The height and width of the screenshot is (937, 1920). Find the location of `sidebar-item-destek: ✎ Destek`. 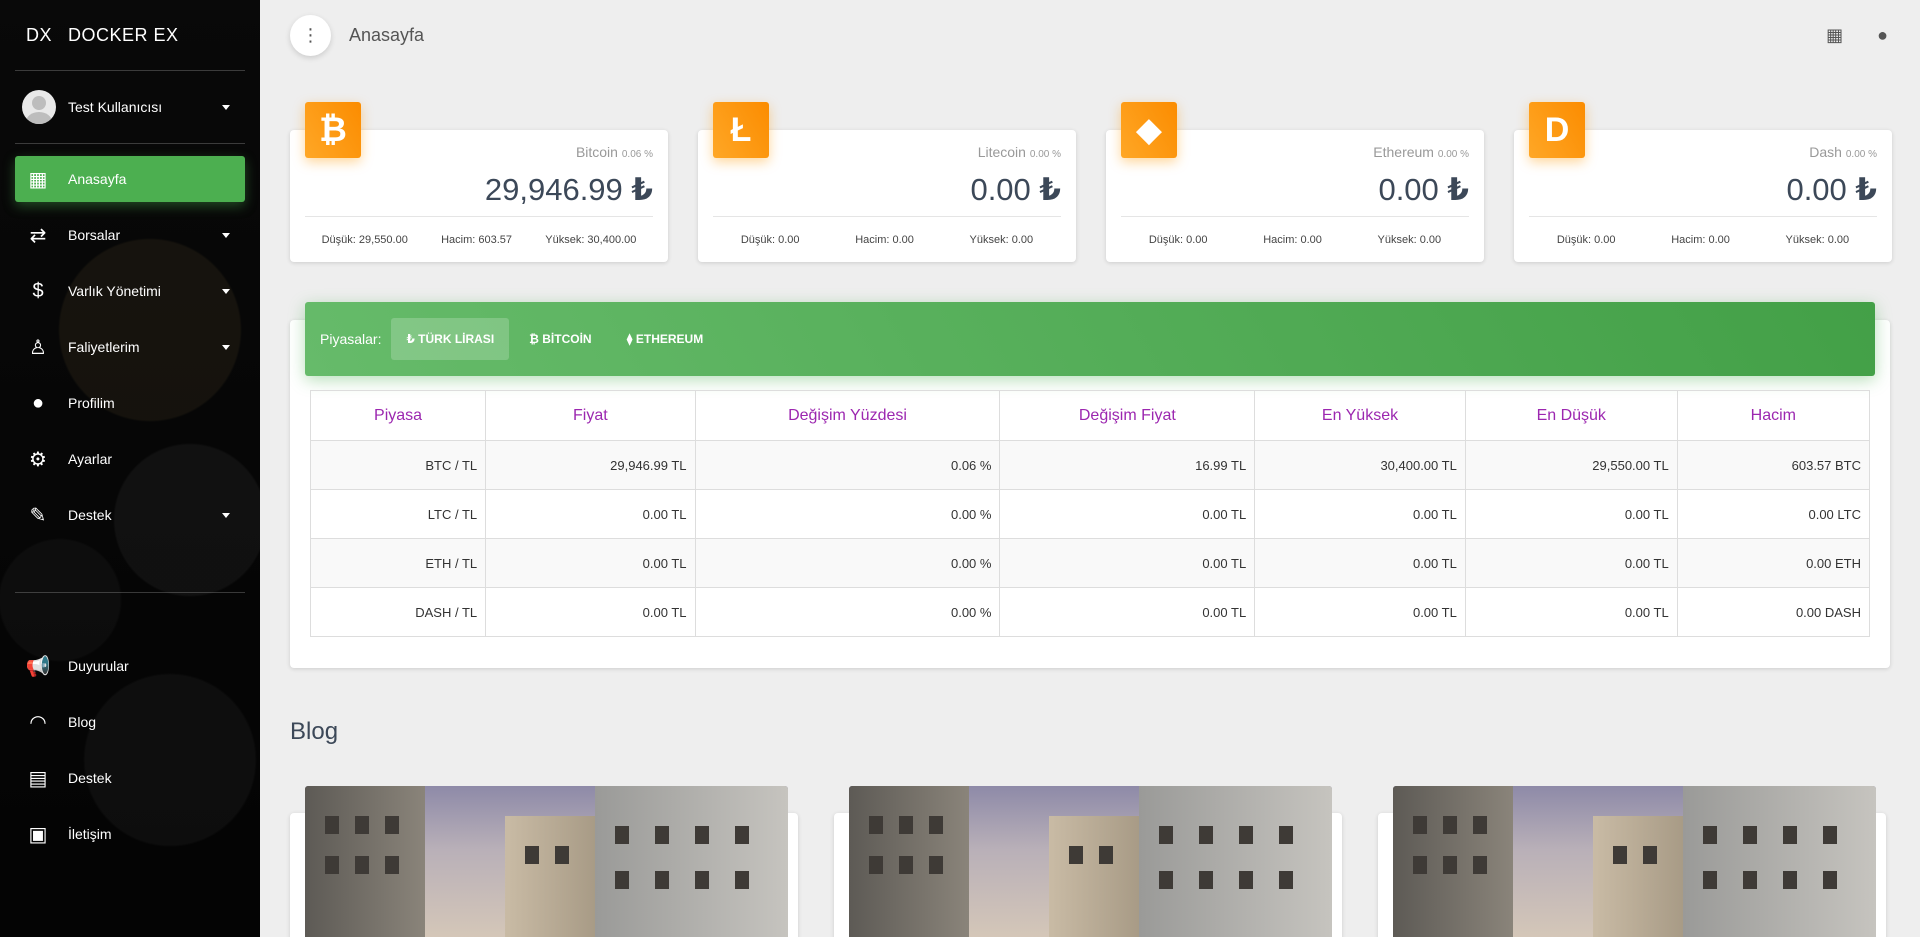

sidebar-item-destek: ✎ Destek is located at coordinates (130, 515).